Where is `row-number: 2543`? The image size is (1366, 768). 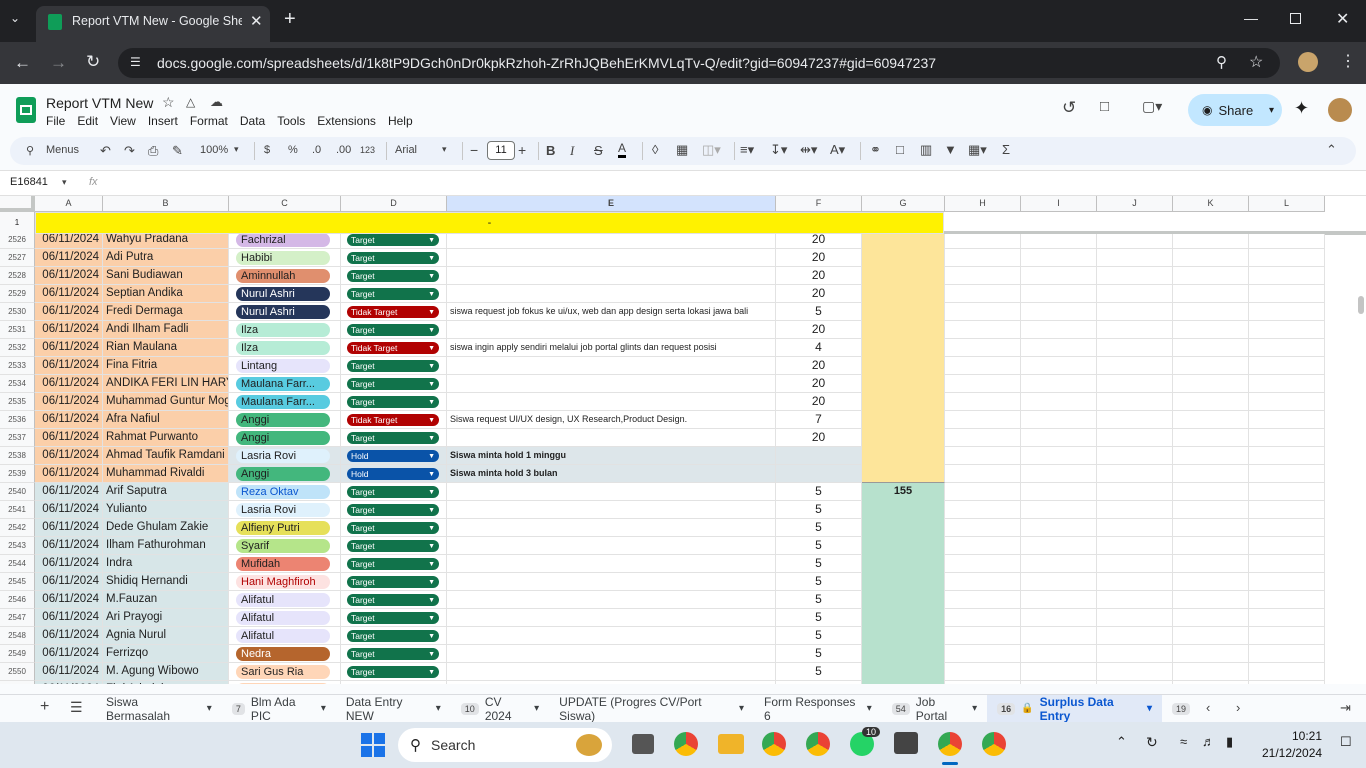 row-number: 2543 is located at coordinates (17, 546).